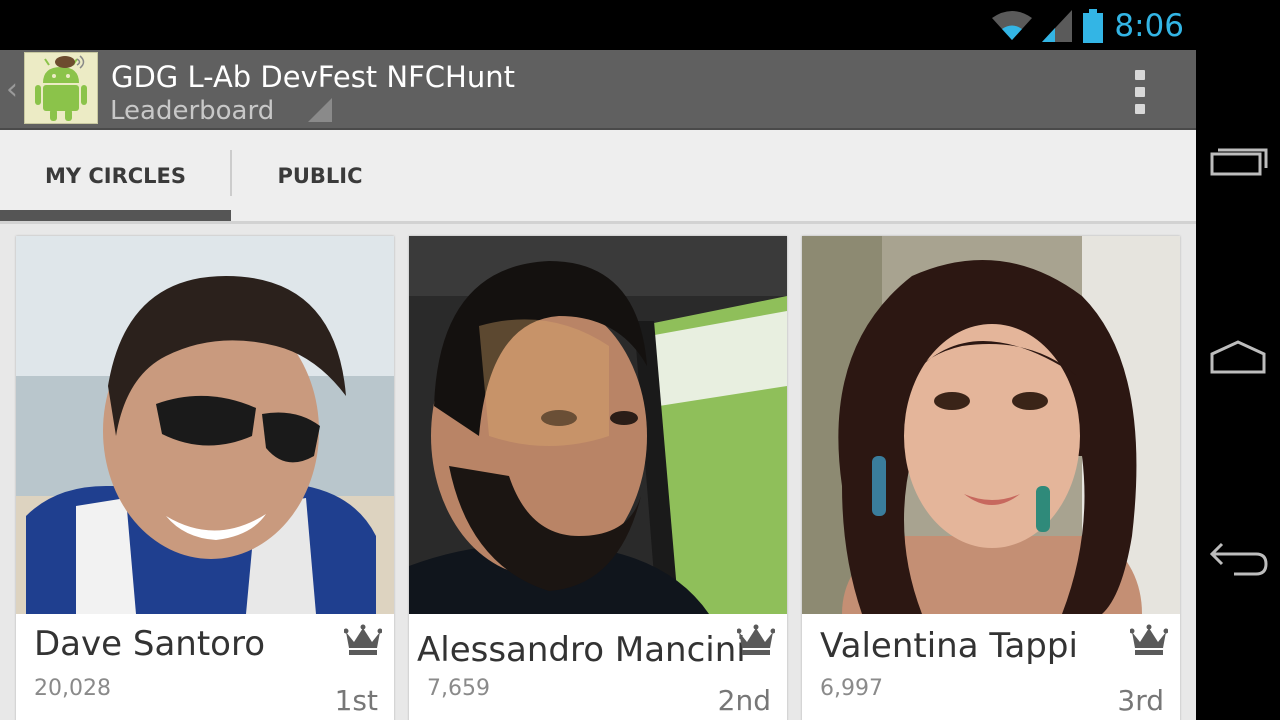  I want to click on spinner-triangle-icon, so click(320, 110).